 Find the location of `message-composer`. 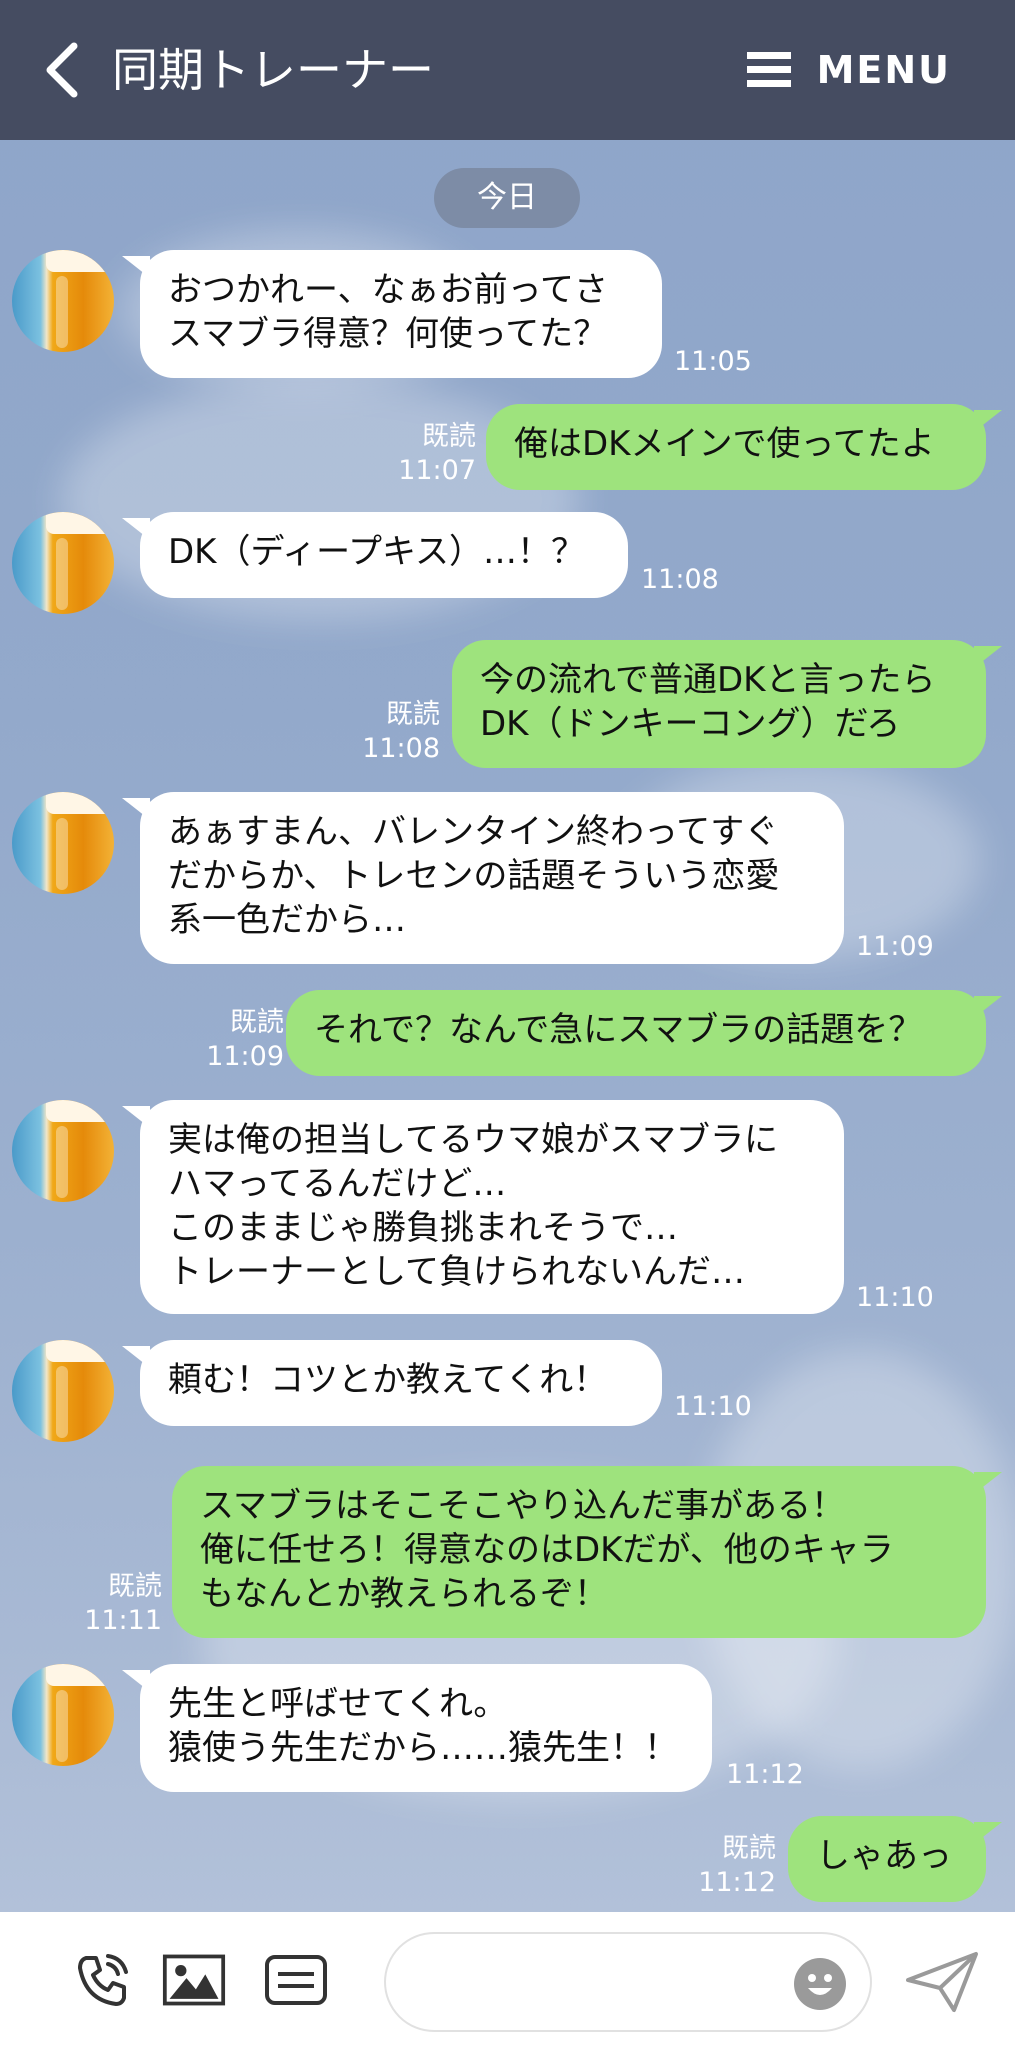

message-composer is located at coordinates (507, 1980).